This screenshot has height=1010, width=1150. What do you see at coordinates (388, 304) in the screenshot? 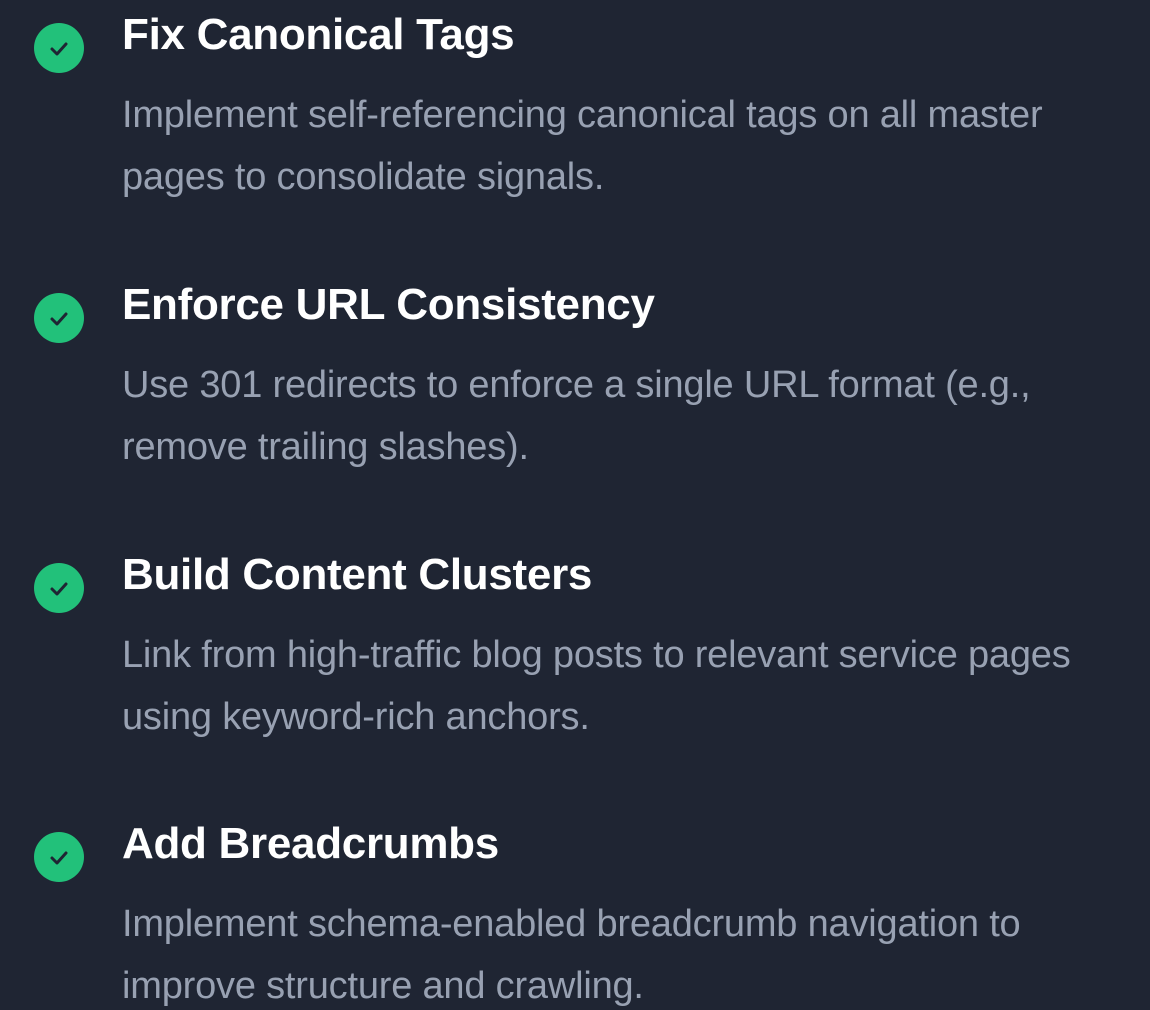
I see `item-title: Enforce URL Consistency` at bounding box center [388, 304].